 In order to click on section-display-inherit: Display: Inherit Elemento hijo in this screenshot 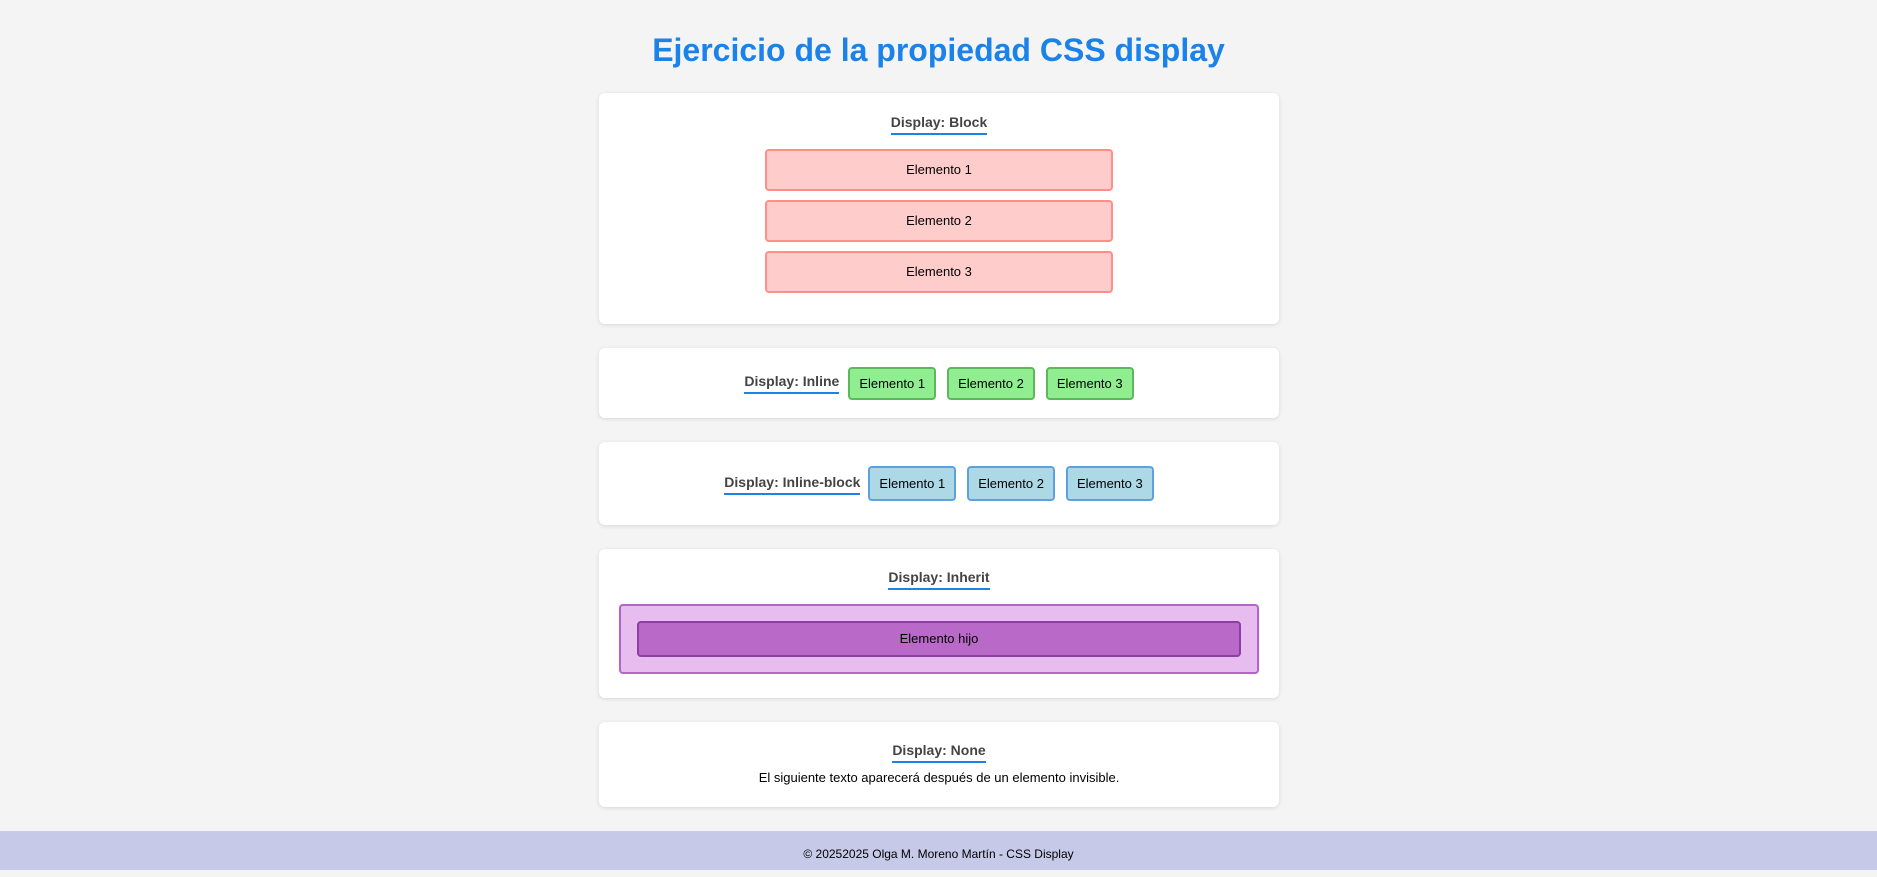, I will do `click(939, 623)`.